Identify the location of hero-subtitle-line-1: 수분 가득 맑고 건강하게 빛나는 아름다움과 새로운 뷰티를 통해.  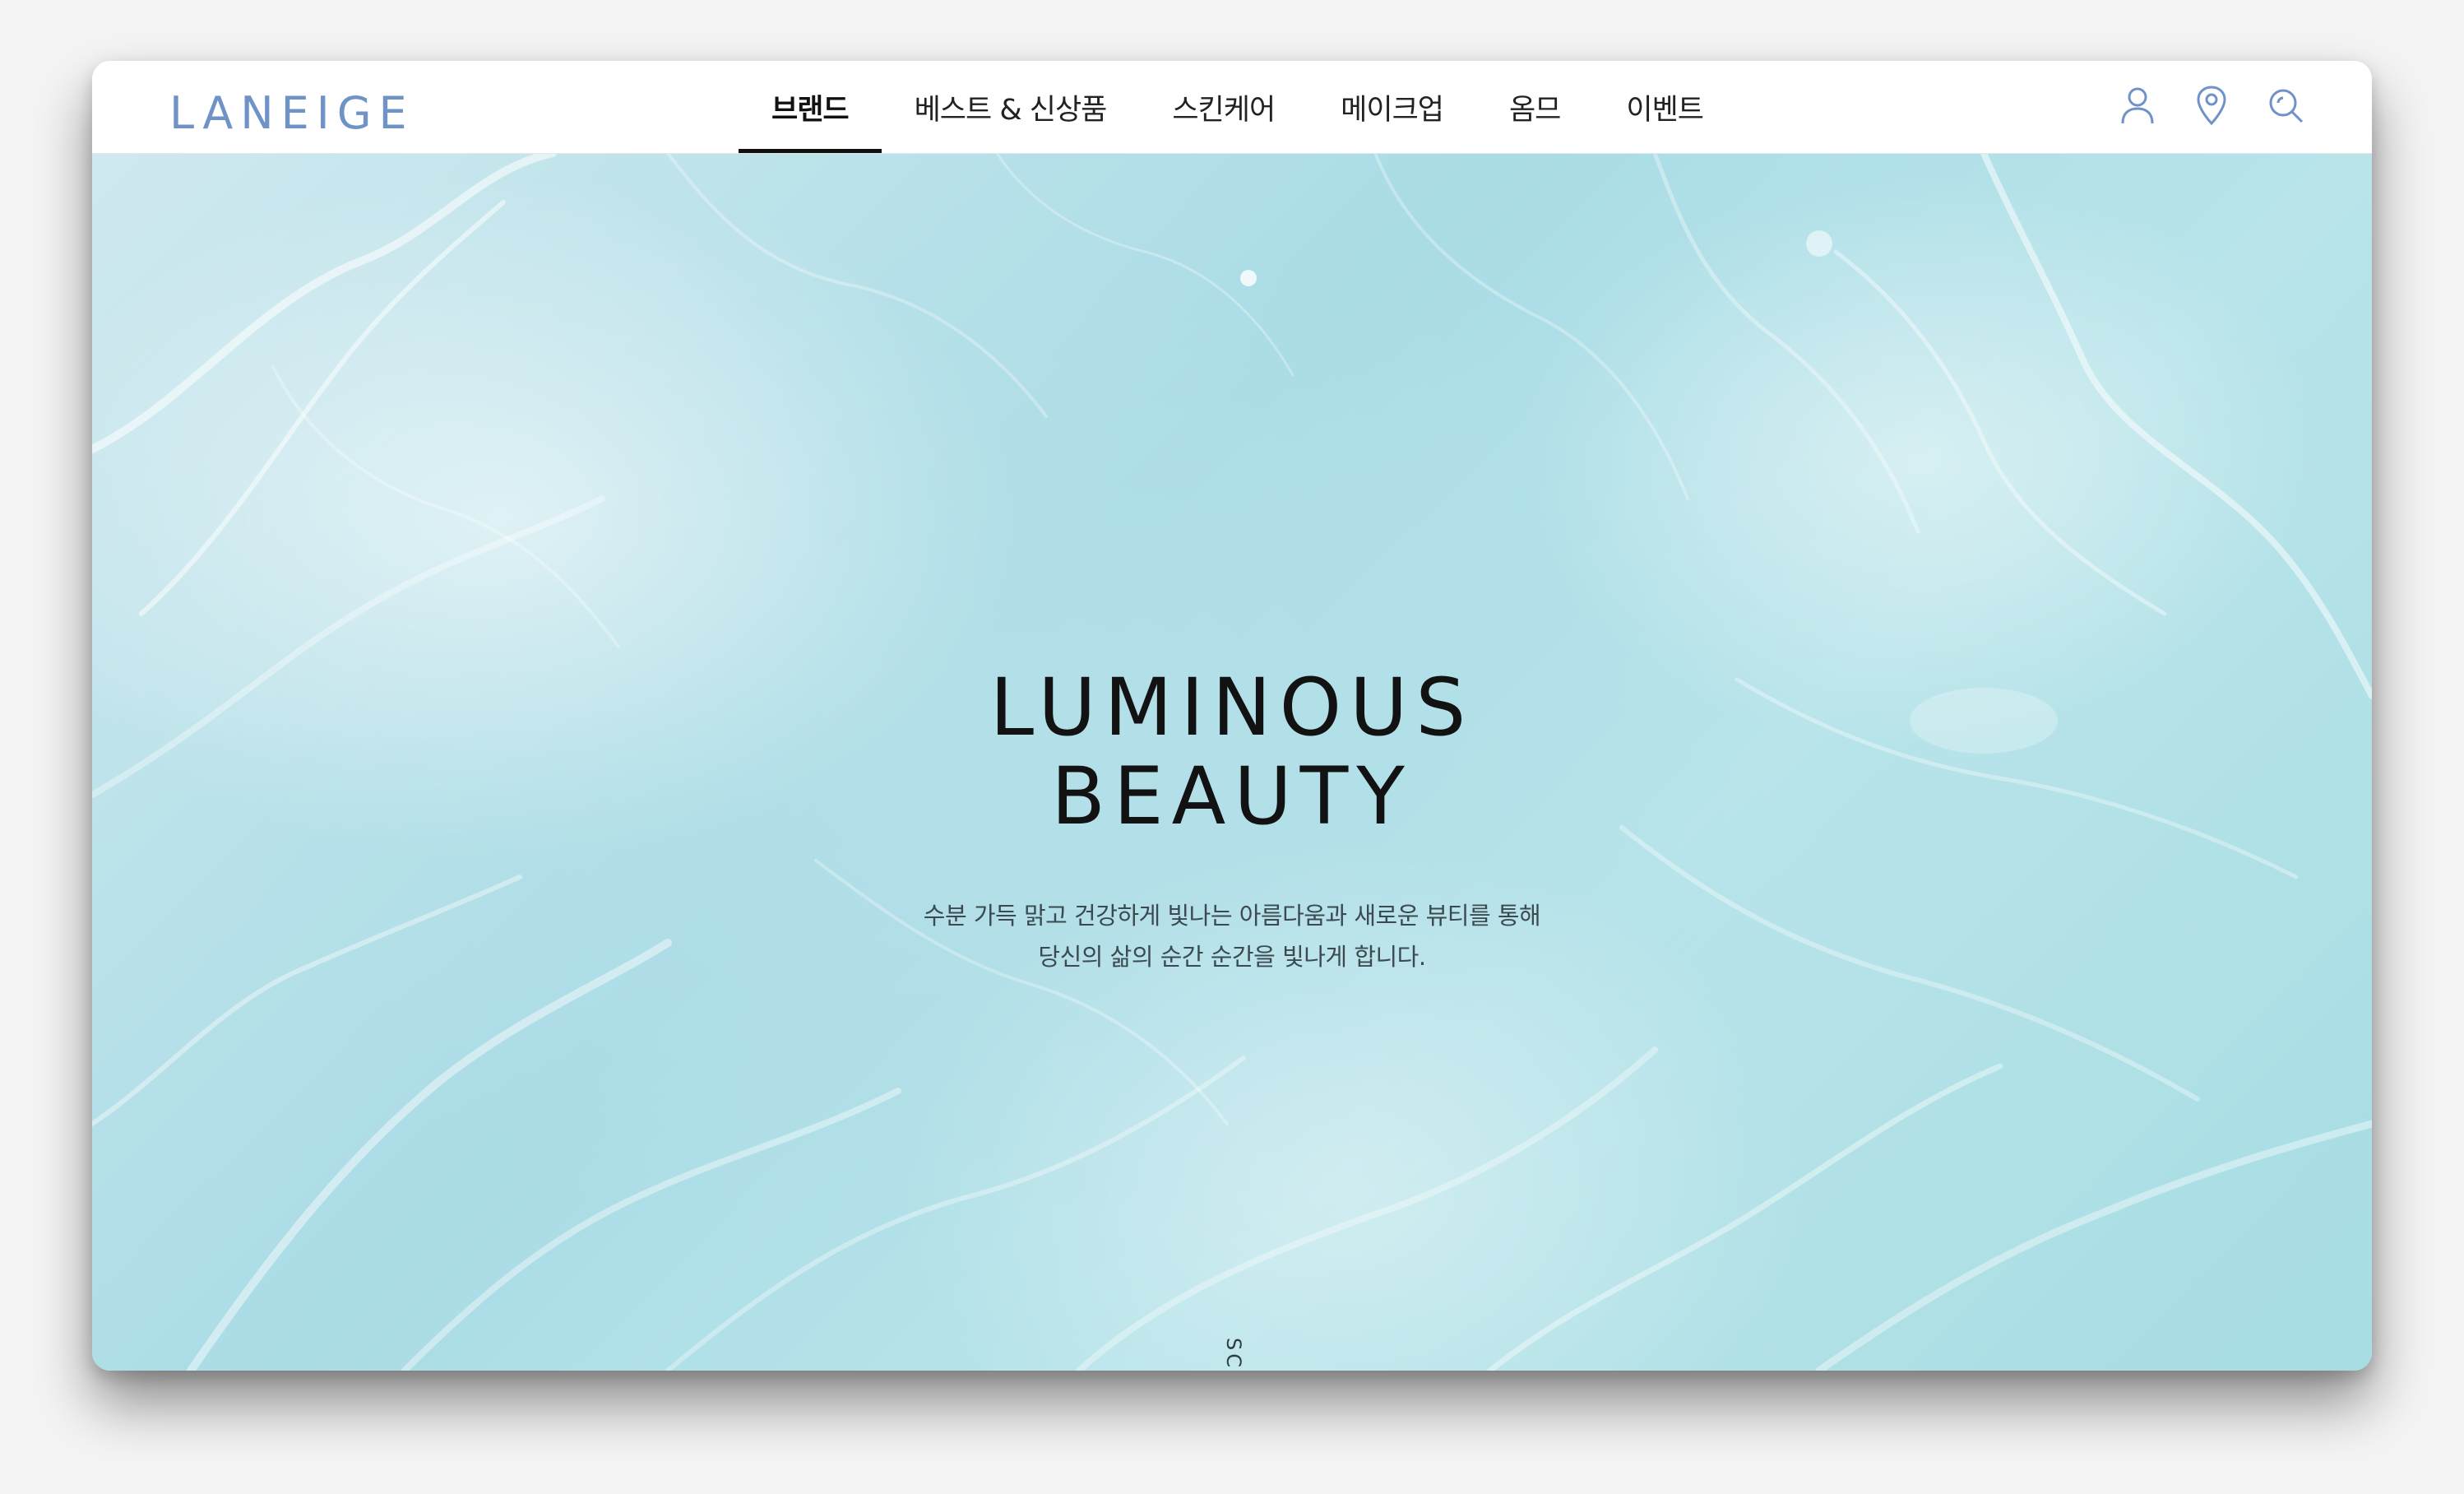
(1232, 916).